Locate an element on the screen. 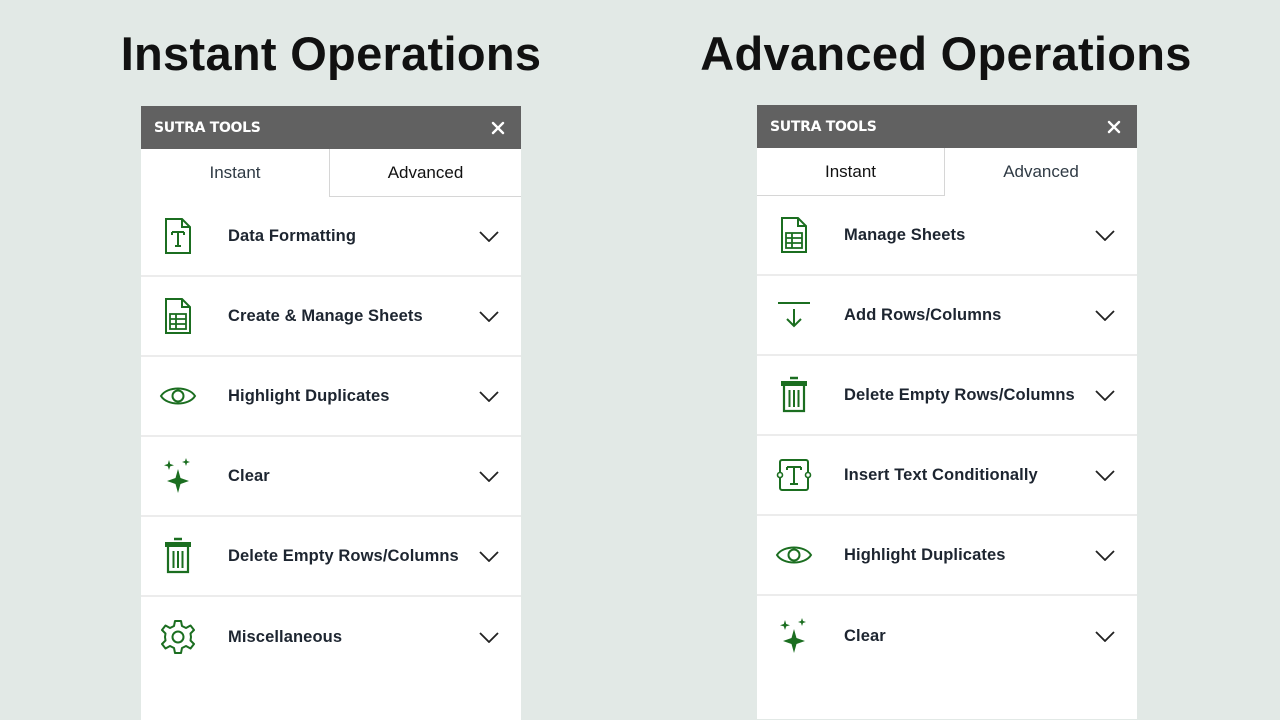 The width and height of the screenshot is (1280, 720). list-item-label: Insert Text Conditionally is located at coordinates (941, 474).